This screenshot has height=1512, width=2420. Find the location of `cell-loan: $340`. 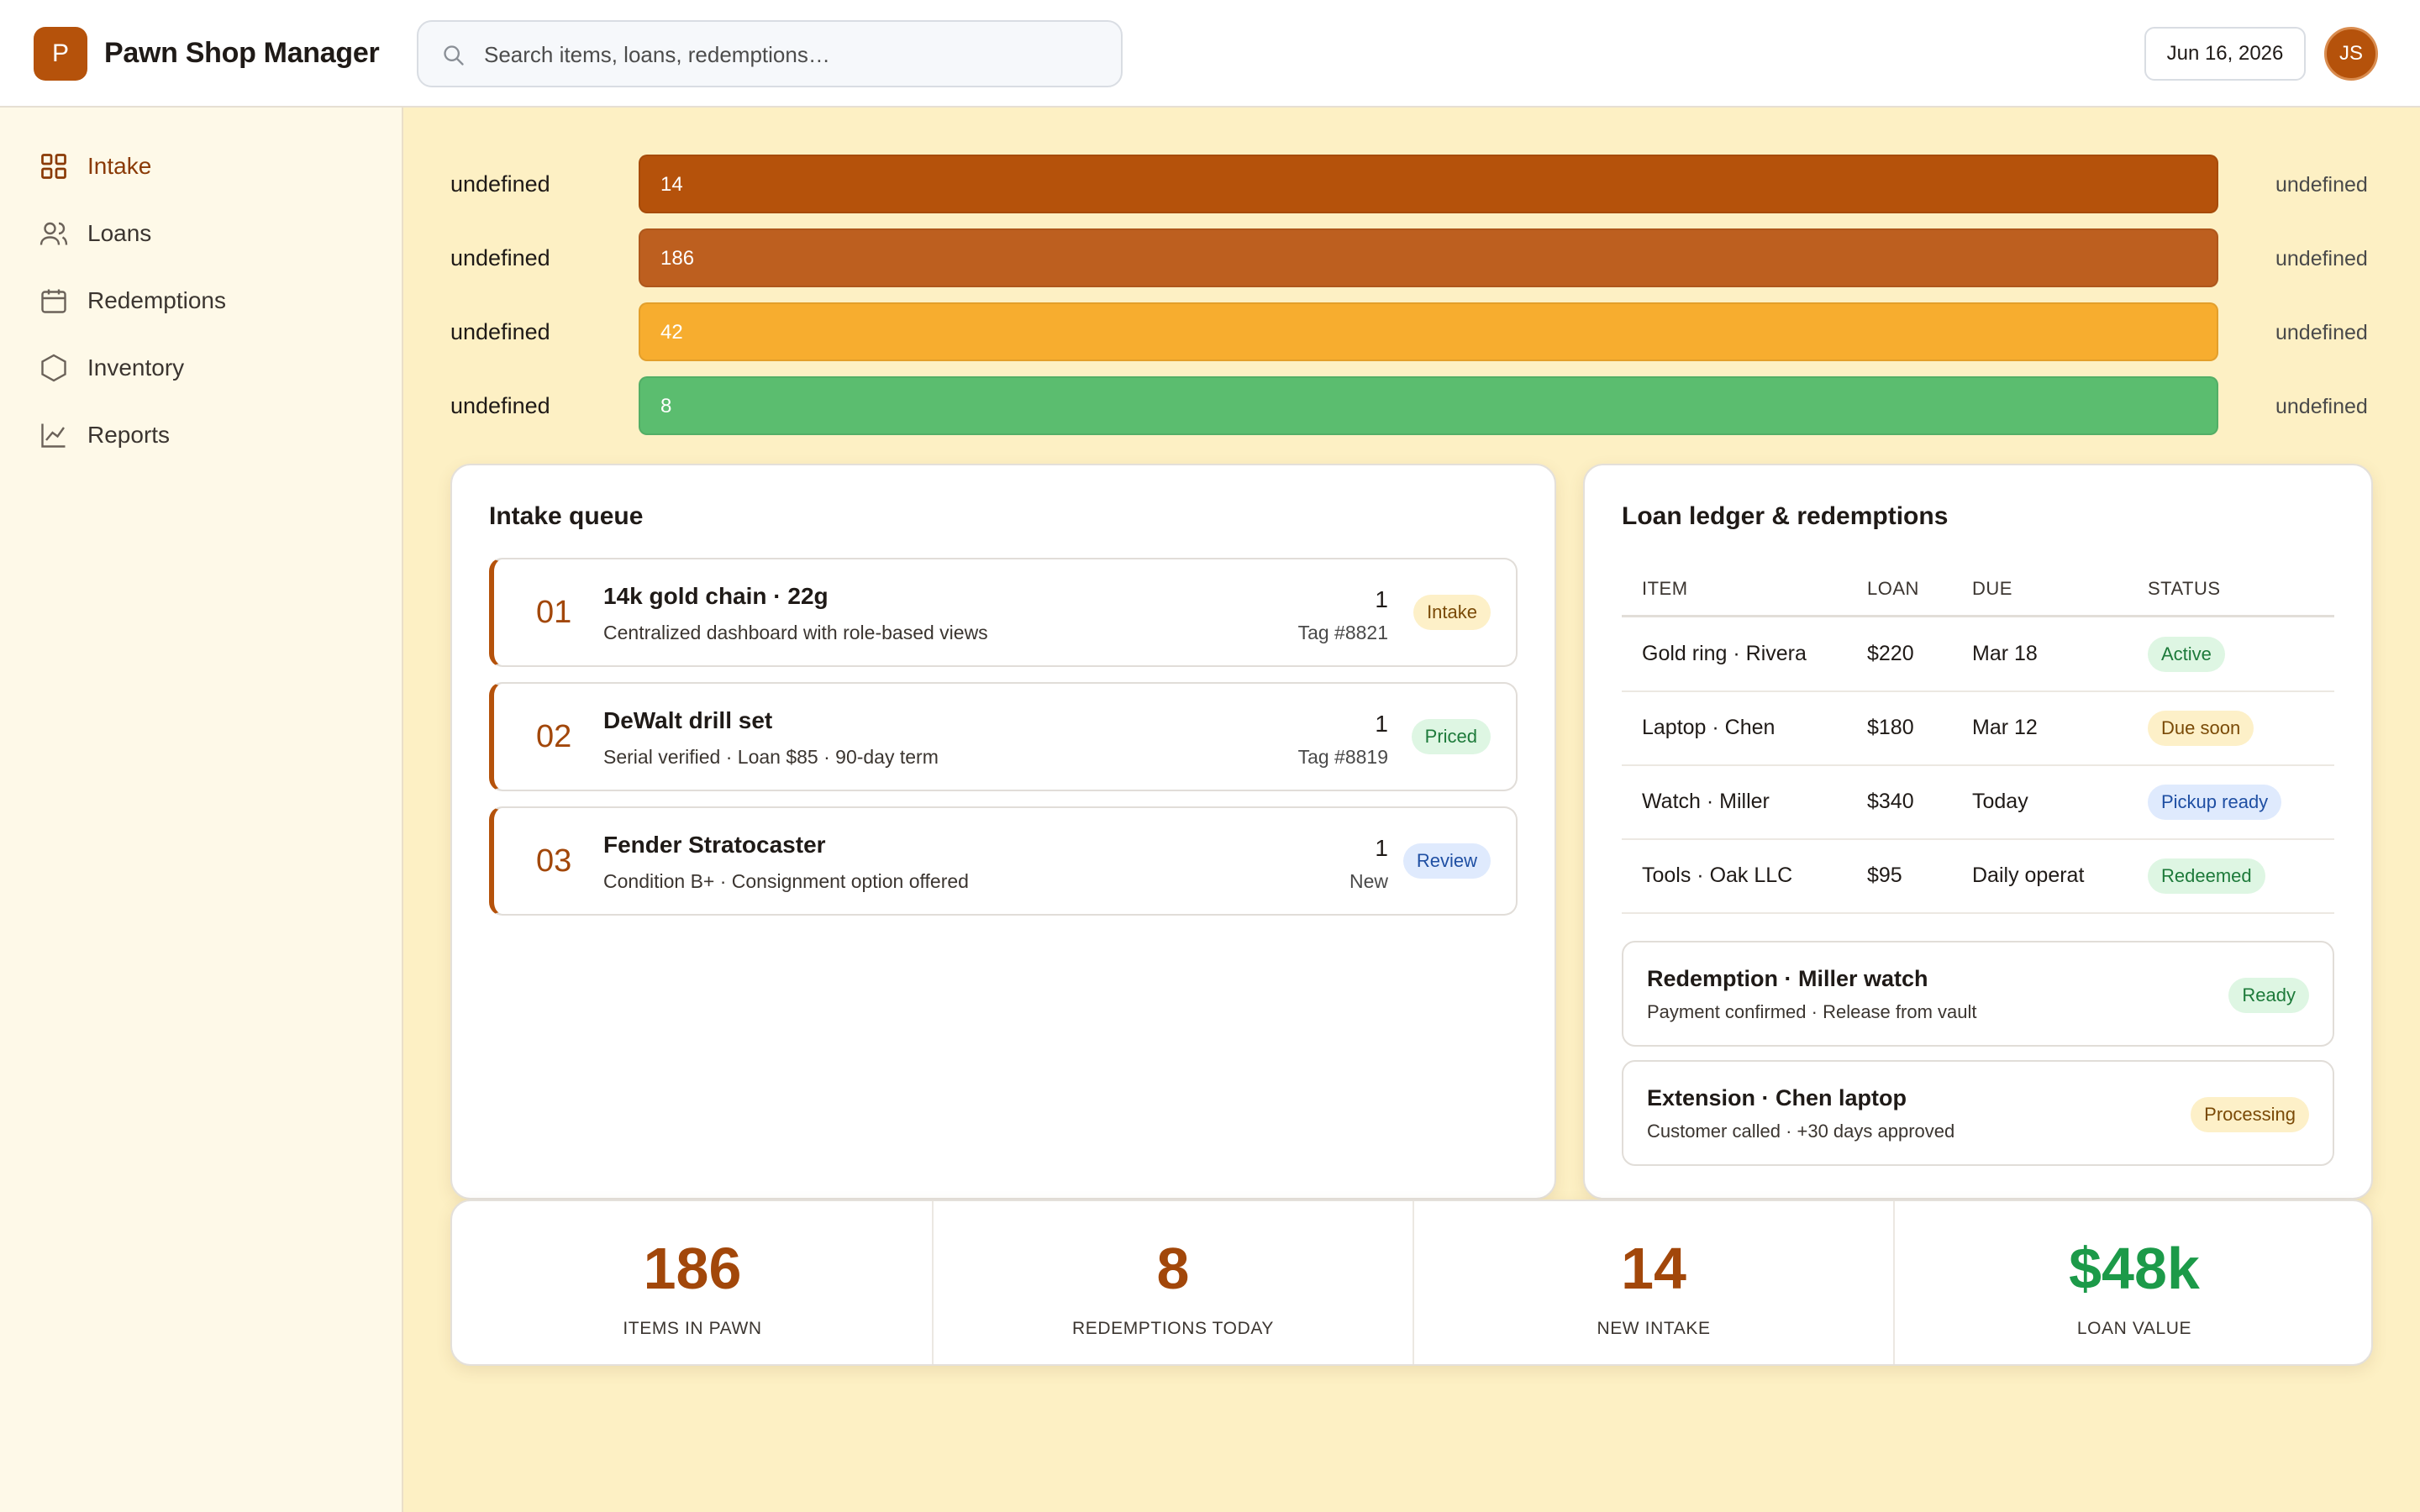

cell-loan: $340 is located at coordinates (1890, 801).